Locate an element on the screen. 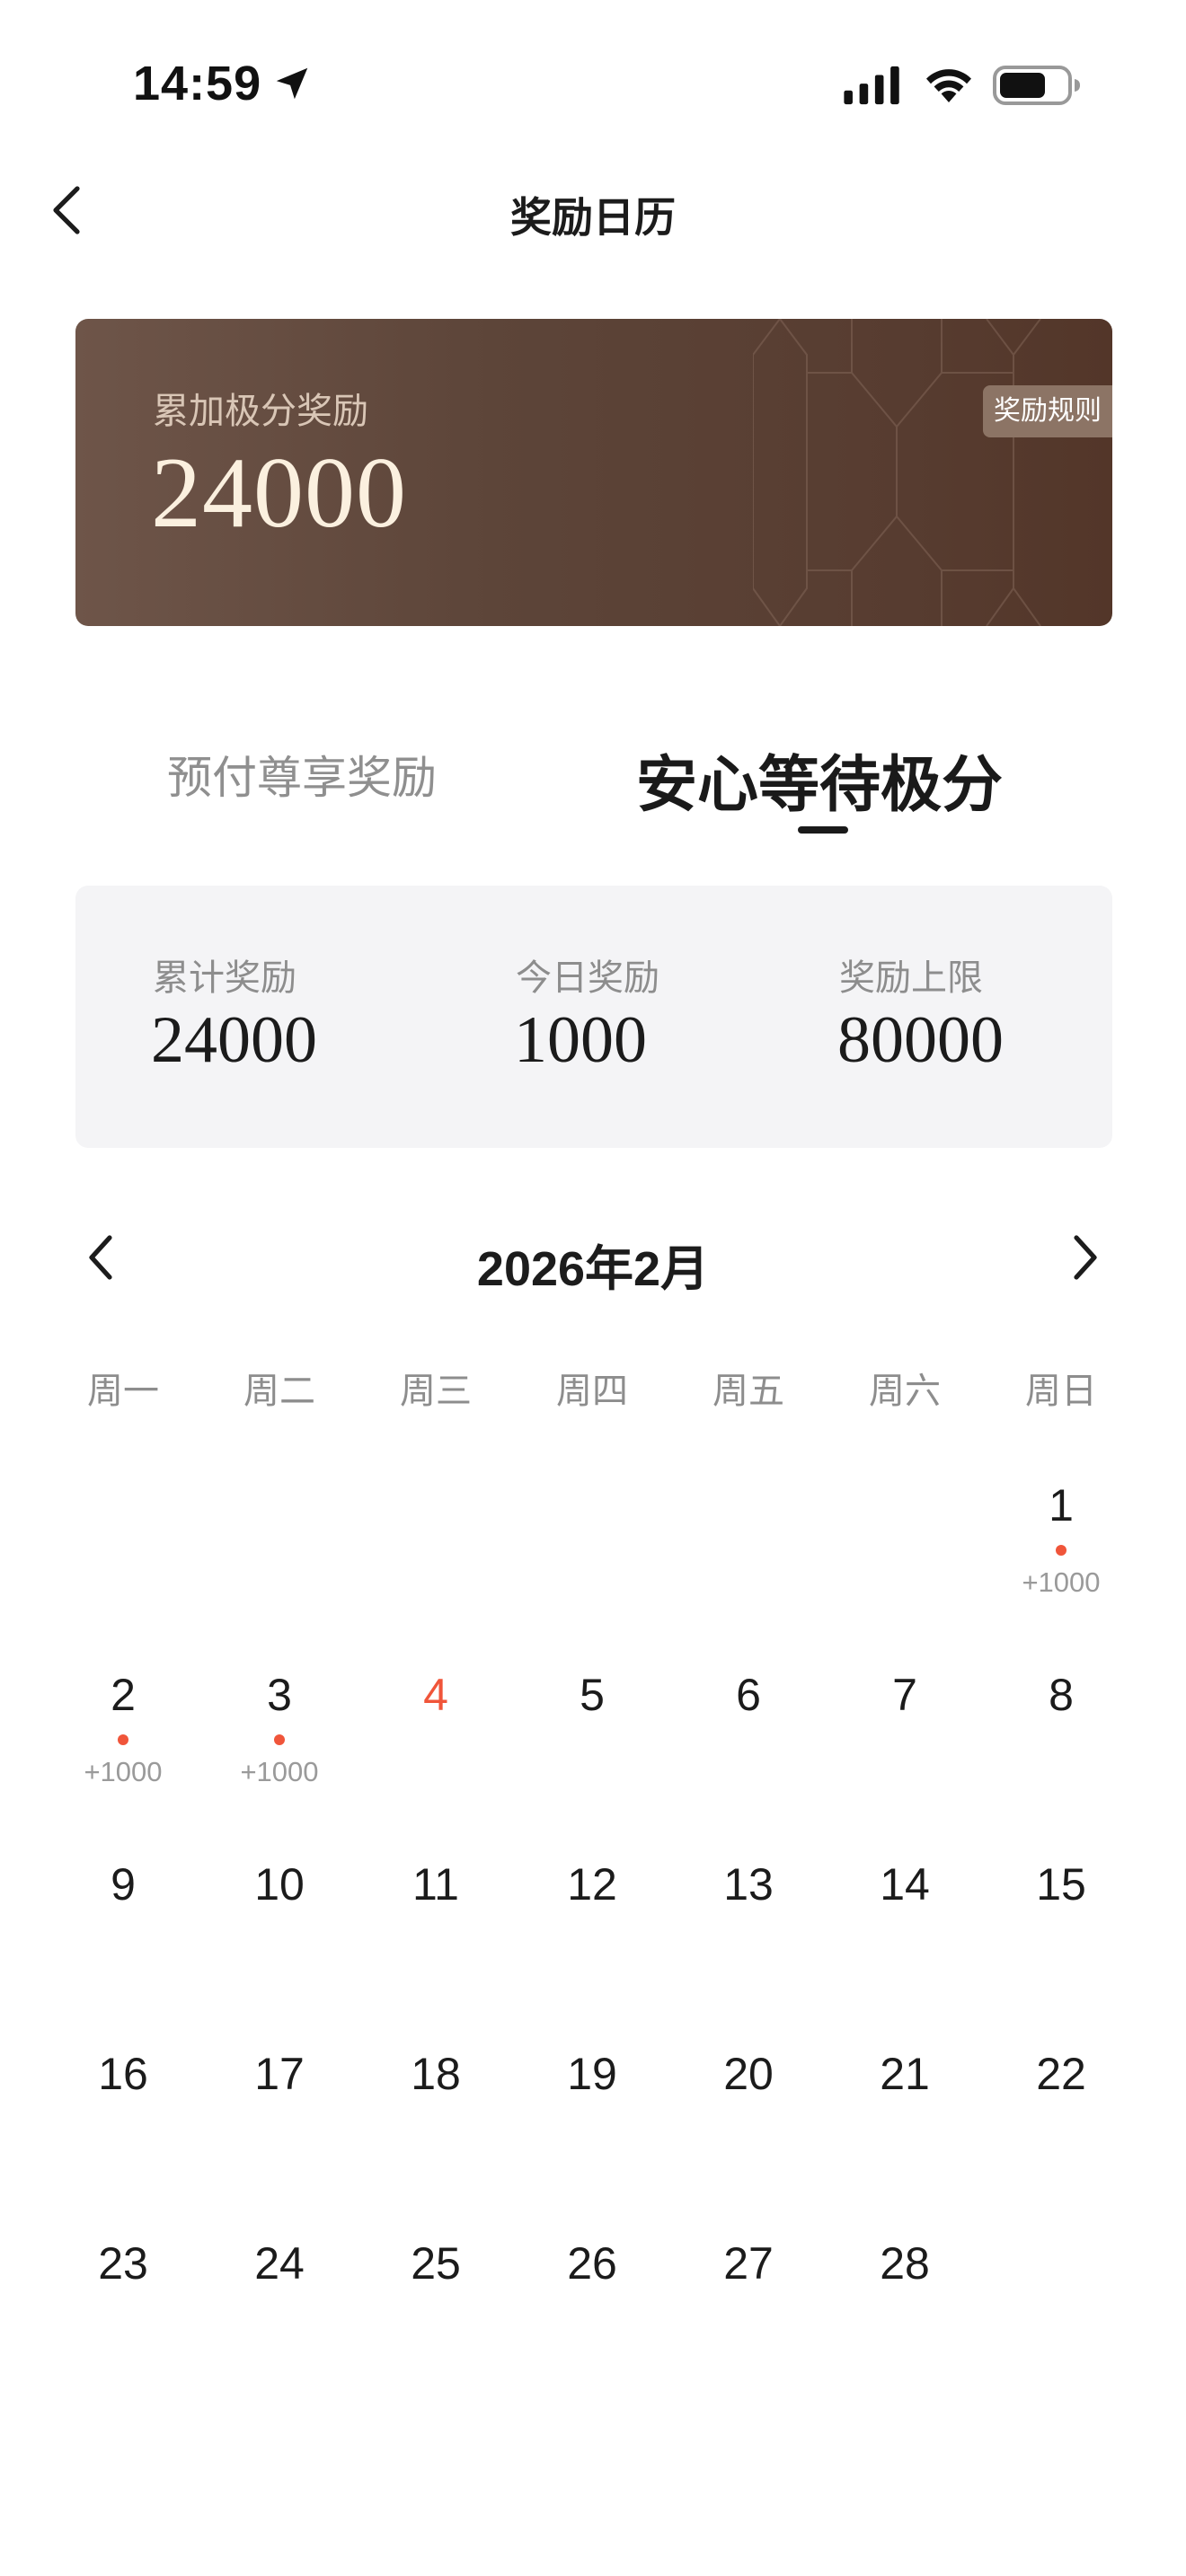 The image size is (1186, 2576). day-number: 7 is located at coordinates (904, 1695).